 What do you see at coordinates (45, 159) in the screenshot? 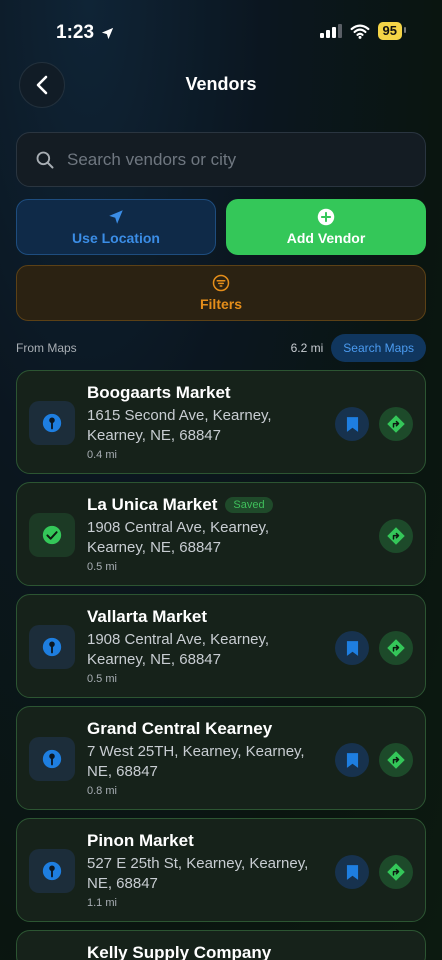
I see `search-icon` at bounding box center [45, 159].